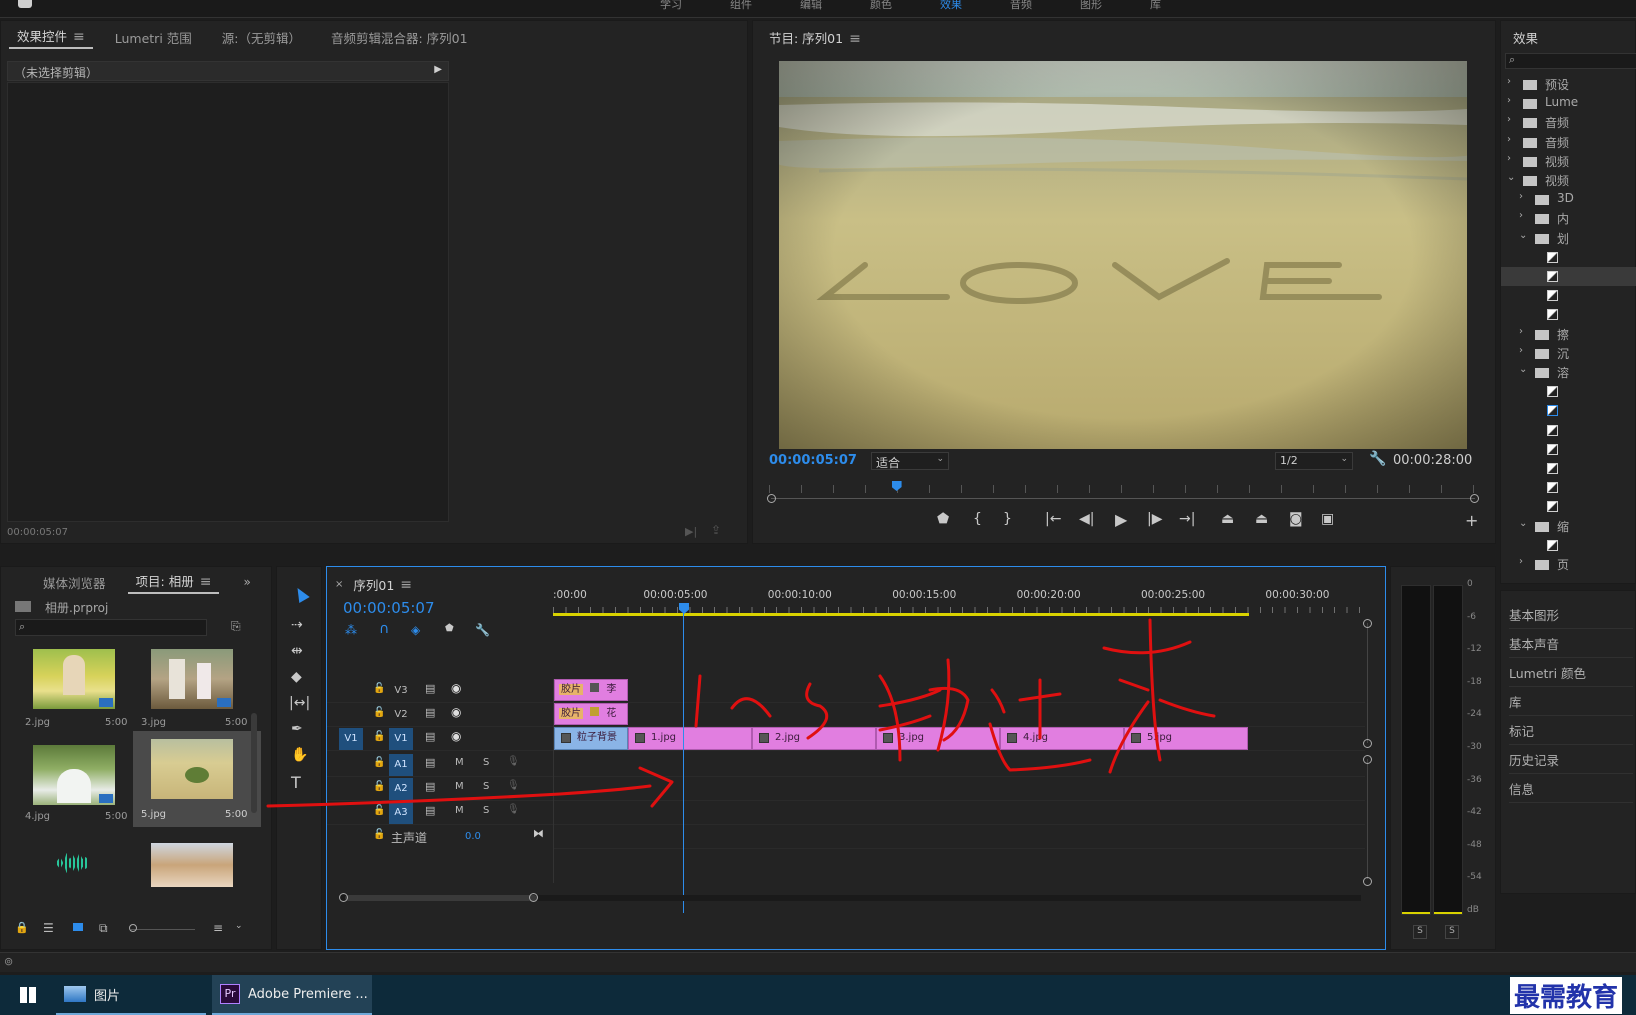  Describe the element at coordinates (107, 996) in the screenshot. I see `photos-label: 图片` at that location.